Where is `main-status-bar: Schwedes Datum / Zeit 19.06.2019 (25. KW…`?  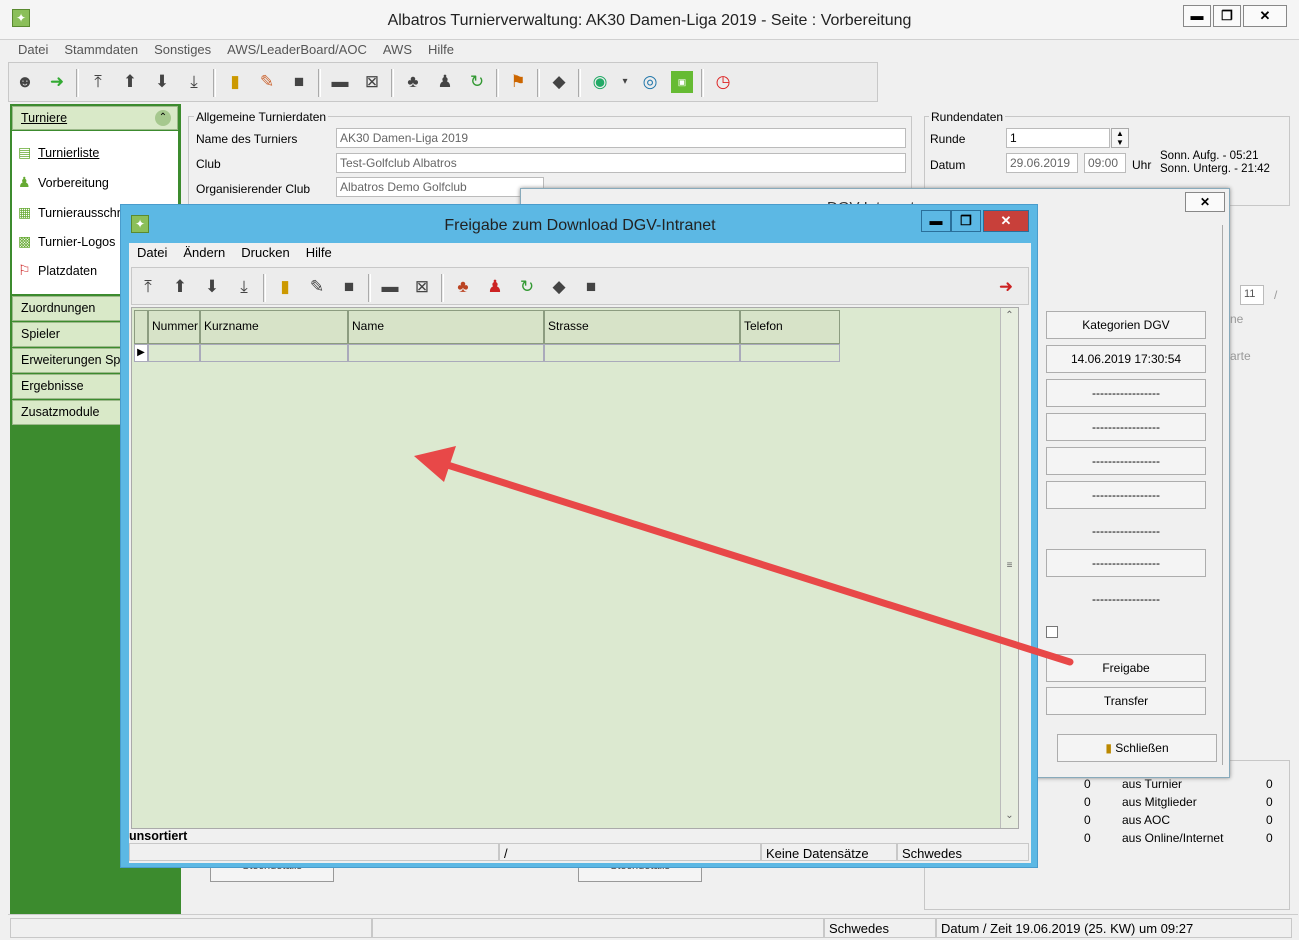 main-status-bar: Schwedes Datum / Zeit 19.06.2019 (25. KW… is located at coordinates (653, 926).